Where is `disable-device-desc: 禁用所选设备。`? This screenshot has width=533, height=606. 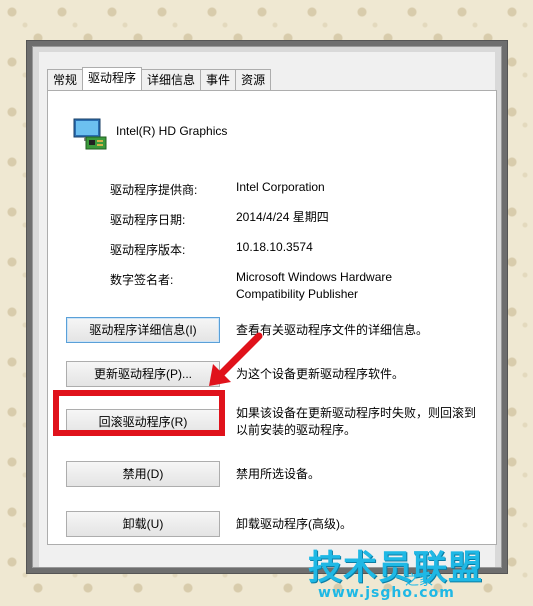 disable-device-desc: 禁用所选设备。 is located at coordinates (278, 474).